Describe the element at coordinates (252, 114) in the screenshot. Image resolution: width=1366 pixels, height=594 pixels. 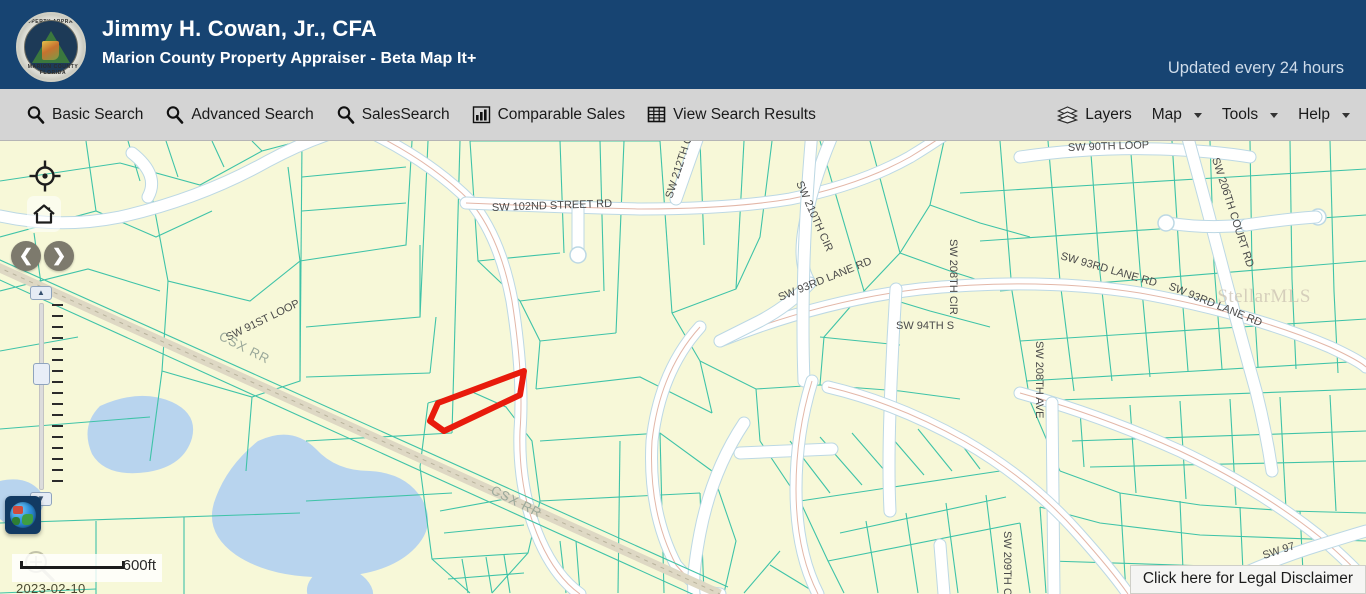
I see `advanced-search-label: Advanced Search` at that location.